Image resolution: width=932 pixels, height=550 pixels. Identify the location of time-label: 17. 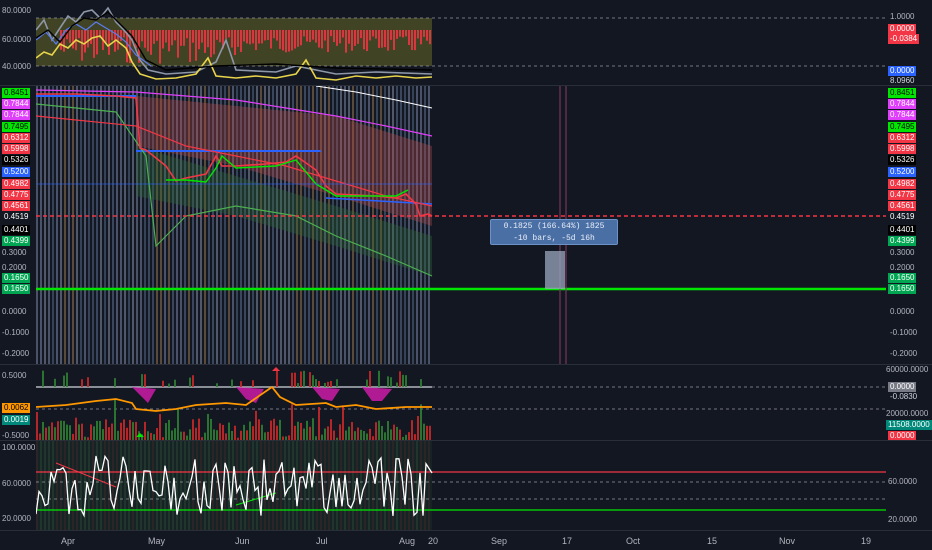
(567, 541).